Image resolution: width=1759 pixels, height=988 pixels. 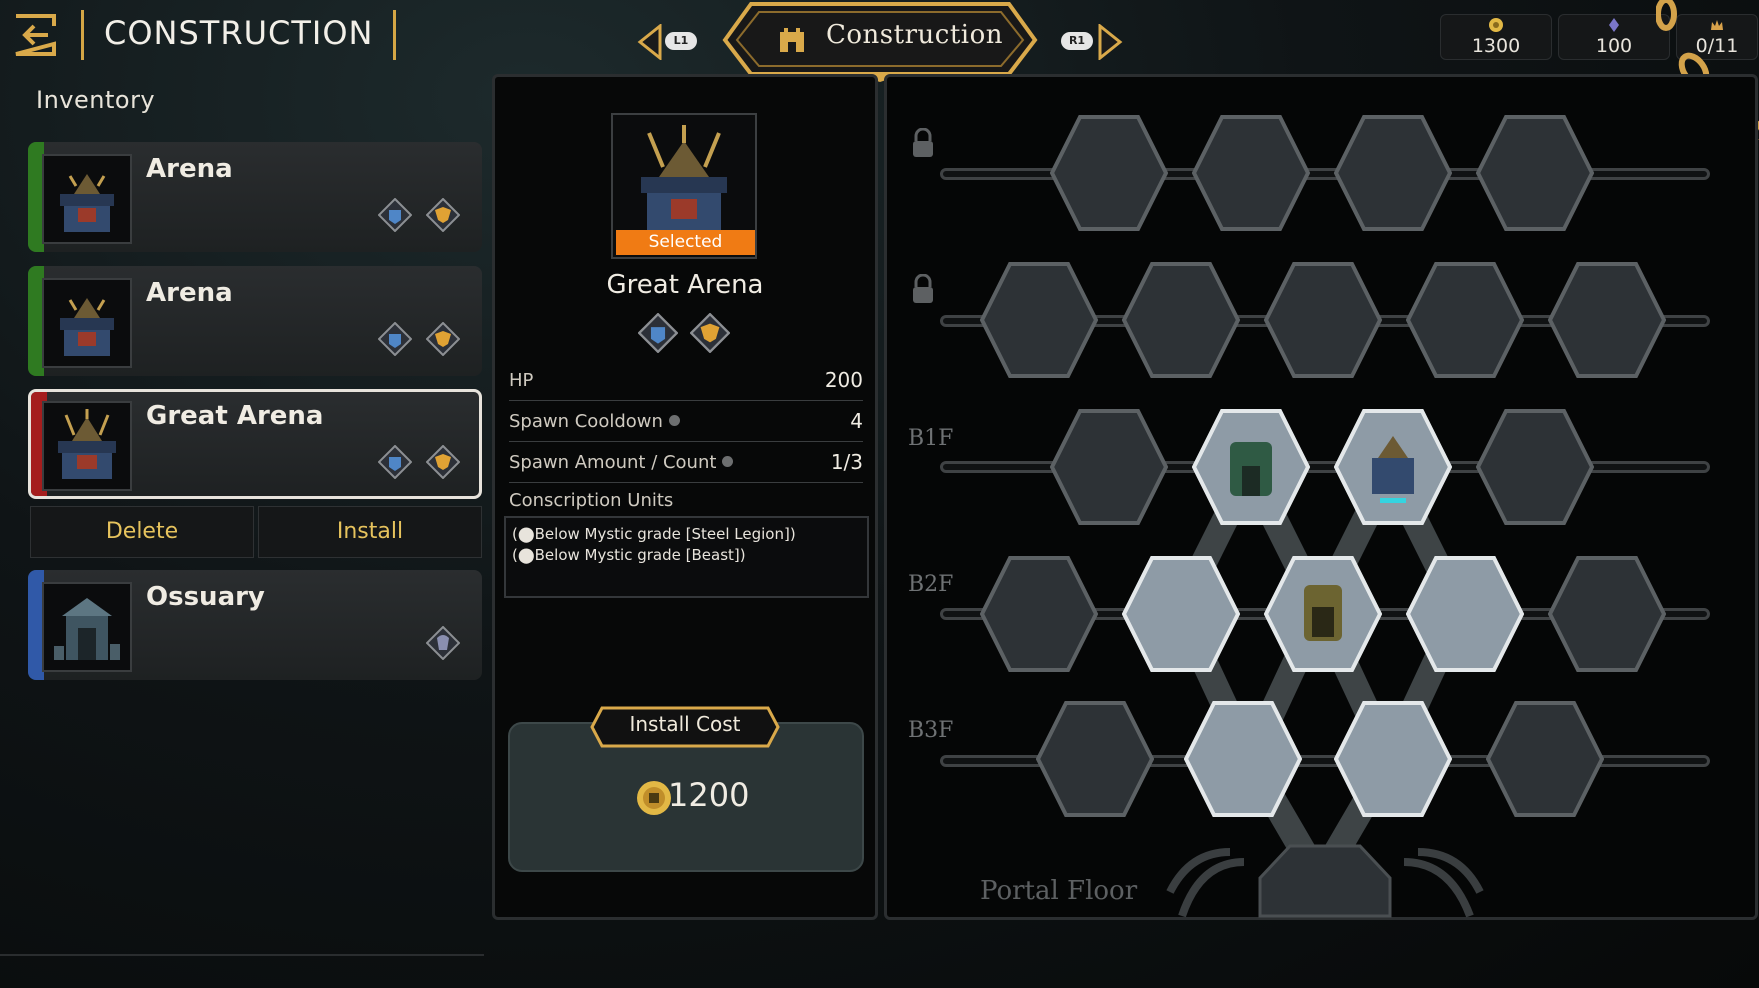 I want to click on castle-icon, so click(x=792, y=40).